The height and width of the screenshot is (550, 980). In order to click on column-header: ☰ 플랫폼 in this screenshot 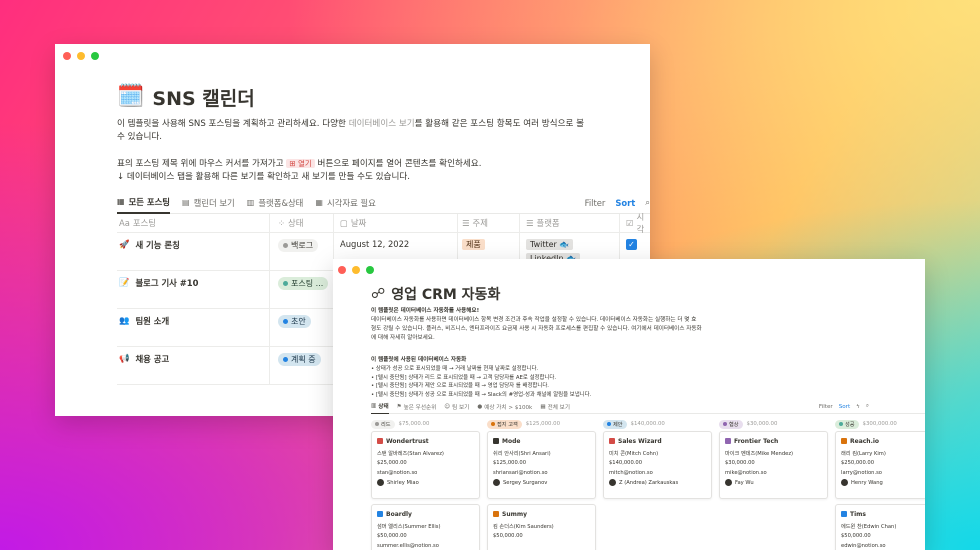, I will do `click(569, 223)`.